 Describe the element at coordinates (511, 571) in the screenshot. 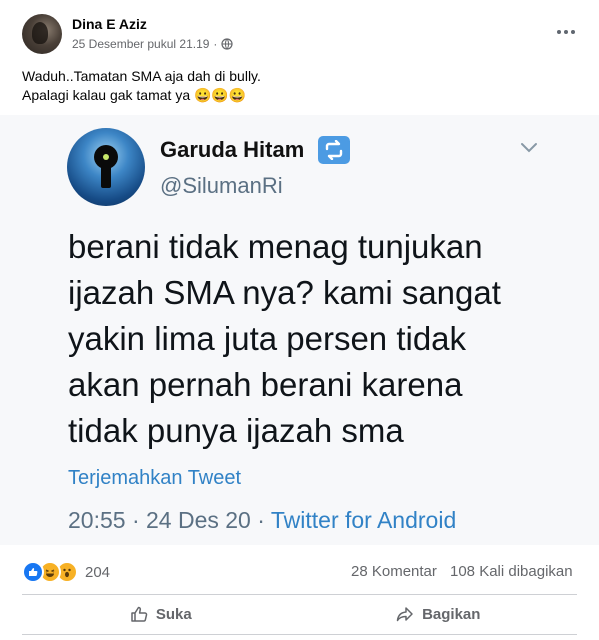

I see `shares-count: 108 Kali dibagikan` at that location.